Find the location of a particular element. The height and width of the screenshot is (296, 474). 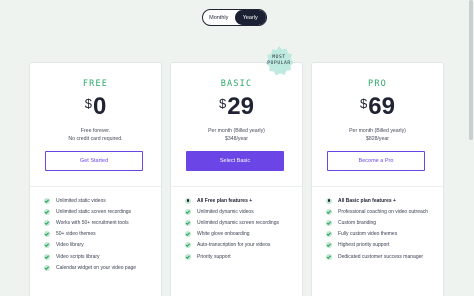

get-started-button: Get Started is located at coordinates (94, 161).